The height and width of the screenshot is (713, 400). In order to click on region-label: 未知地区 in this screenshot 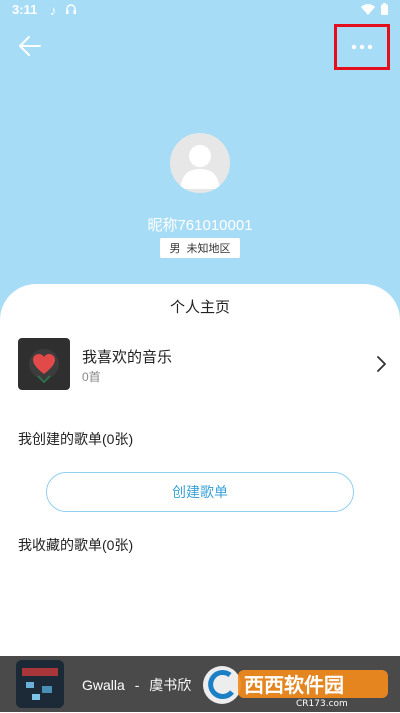, I will do `click(208, 249)`.